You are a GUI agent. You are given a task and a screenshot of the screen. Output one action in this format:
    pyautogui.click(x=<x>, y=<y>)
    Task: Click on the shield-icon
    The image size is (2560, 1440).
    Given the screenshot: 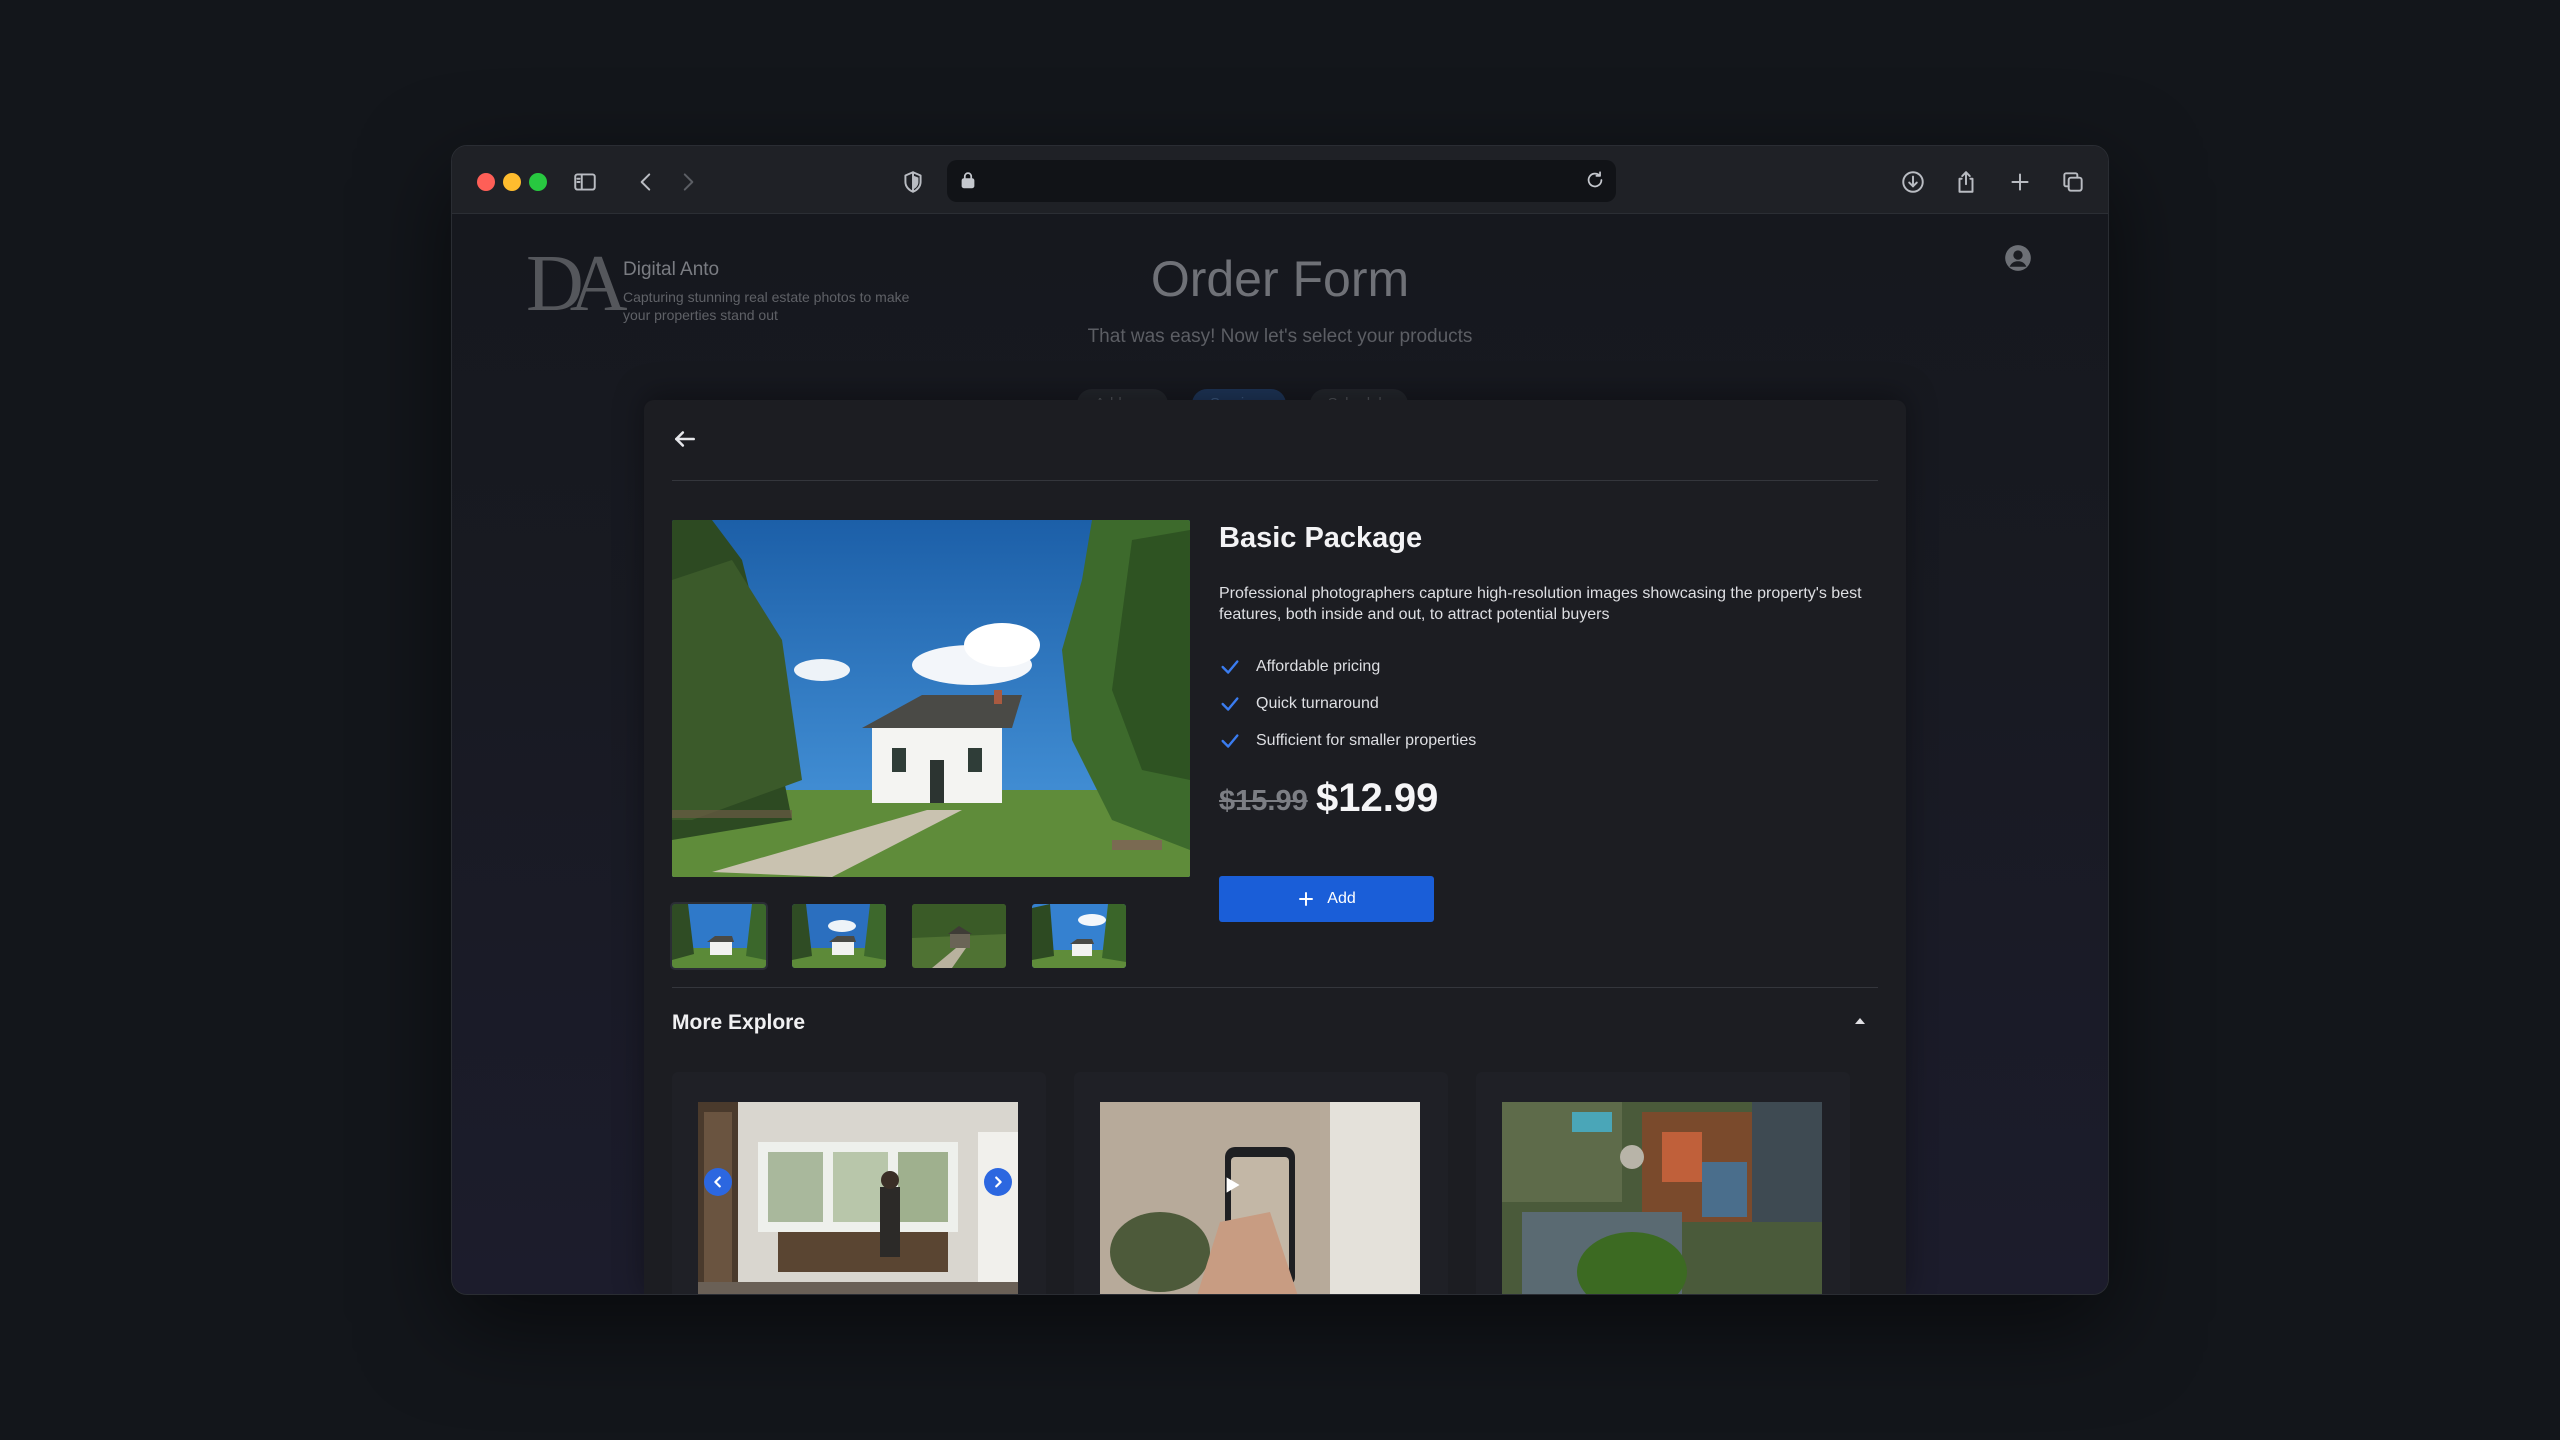 What is the action you would take?
    pyautogui.click(x=913, y=182)
    